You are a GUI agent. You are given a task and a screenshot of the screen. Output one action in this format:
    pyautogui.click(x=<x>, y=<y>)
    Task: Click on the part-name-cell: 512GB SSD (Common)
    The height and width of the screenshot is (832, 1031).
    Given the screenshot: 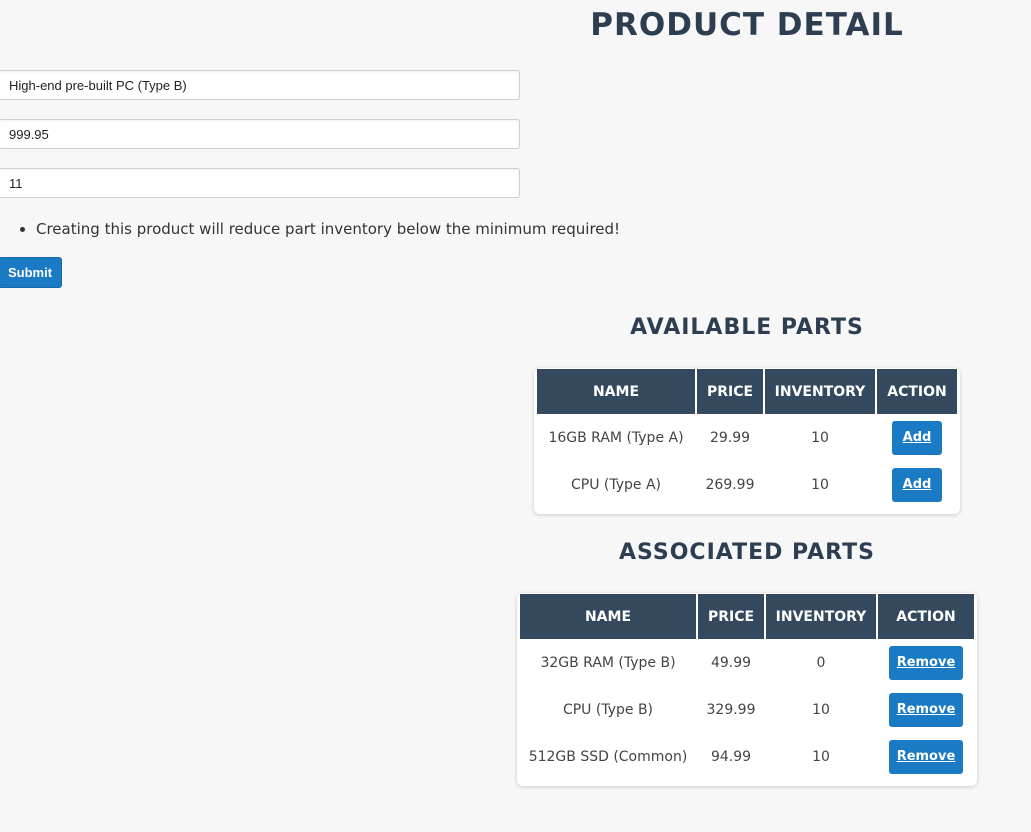 What is the action you would take?
    pyautogui.click(x=608, y=756)
    